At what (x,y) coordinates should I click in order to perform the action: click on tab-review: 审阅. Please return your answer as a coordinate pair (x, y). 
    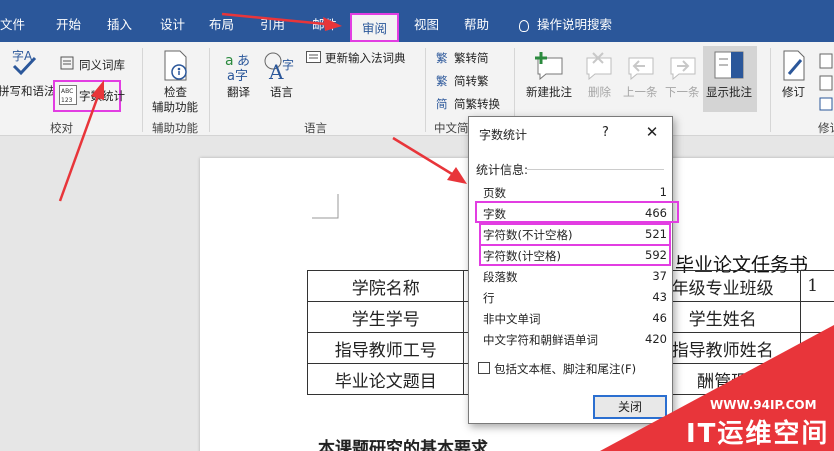
    Looking at the image, I should click on (375, 27).